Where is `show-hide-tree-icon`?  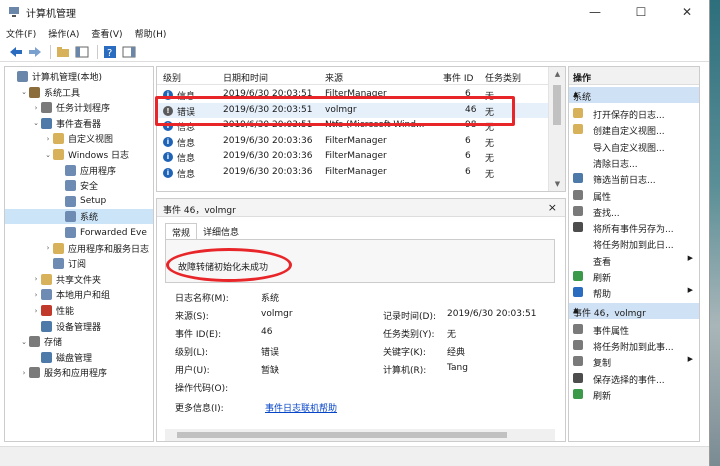
show-hide-tree-icon is located at coordinates (82, 52).